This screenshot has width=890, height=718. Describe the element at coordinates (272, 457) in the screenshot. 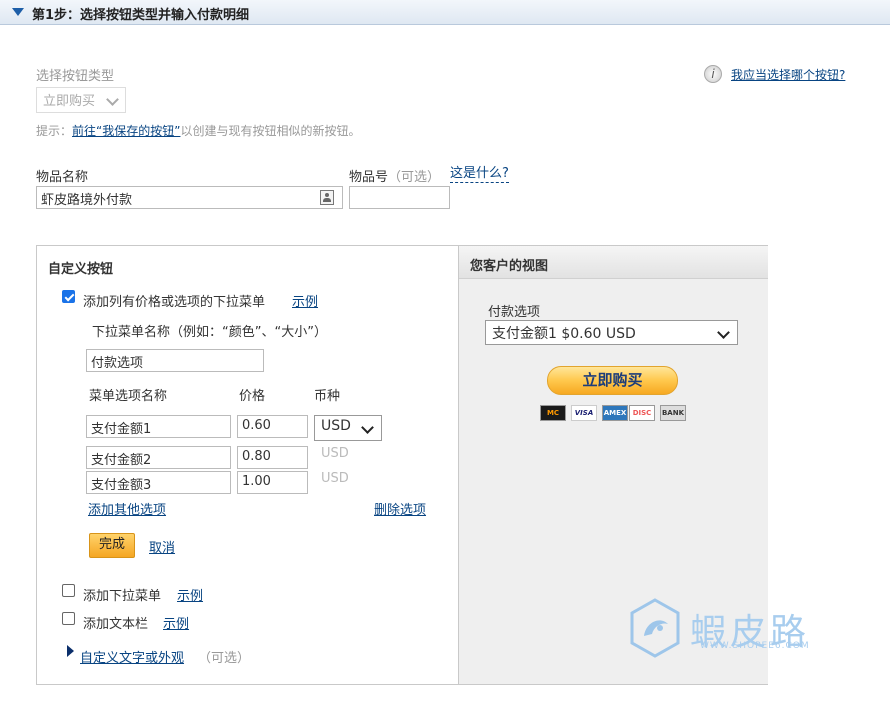

I see `option-price-input: 0.80` at that location.